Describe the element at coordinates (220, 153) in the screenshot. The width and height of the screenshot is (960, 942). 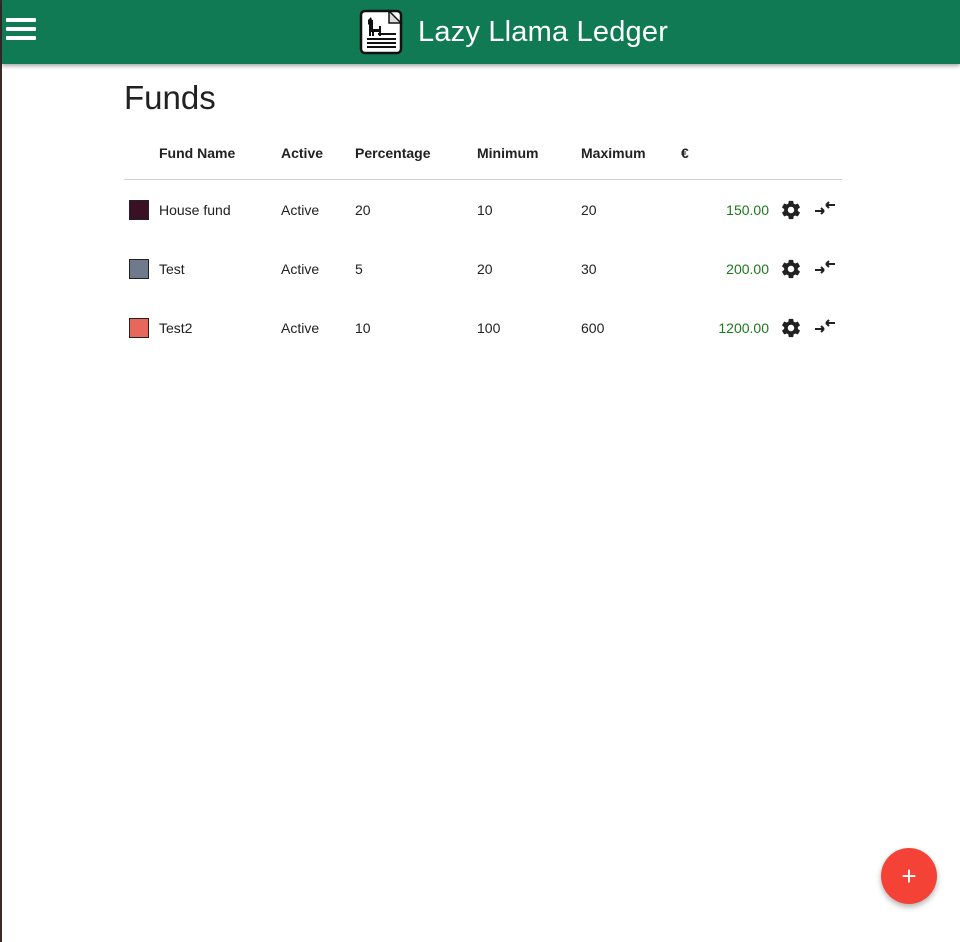
I see `column-header-fund-name: Fund Name` at that location.